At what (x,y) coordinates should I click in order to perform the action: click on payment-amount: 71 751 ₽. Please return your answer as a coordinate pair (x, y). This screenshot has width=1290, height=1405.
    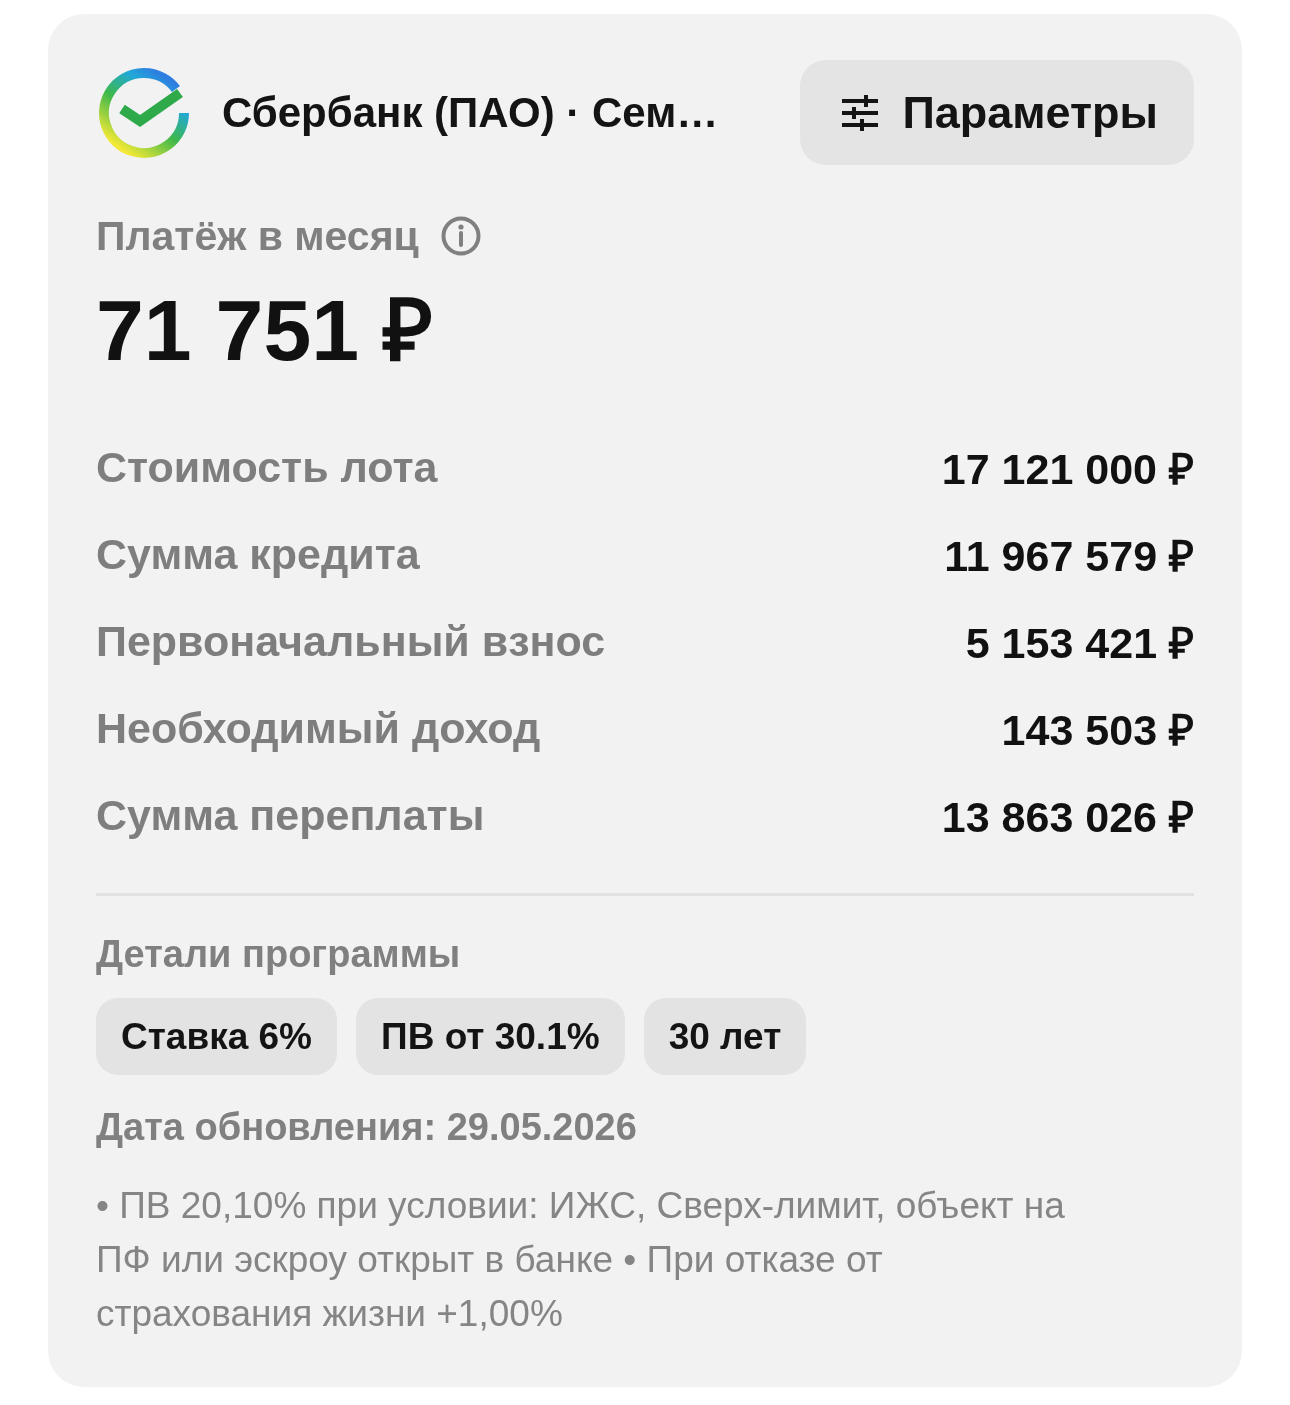
    Looking at the image, I should click on (265, 330).